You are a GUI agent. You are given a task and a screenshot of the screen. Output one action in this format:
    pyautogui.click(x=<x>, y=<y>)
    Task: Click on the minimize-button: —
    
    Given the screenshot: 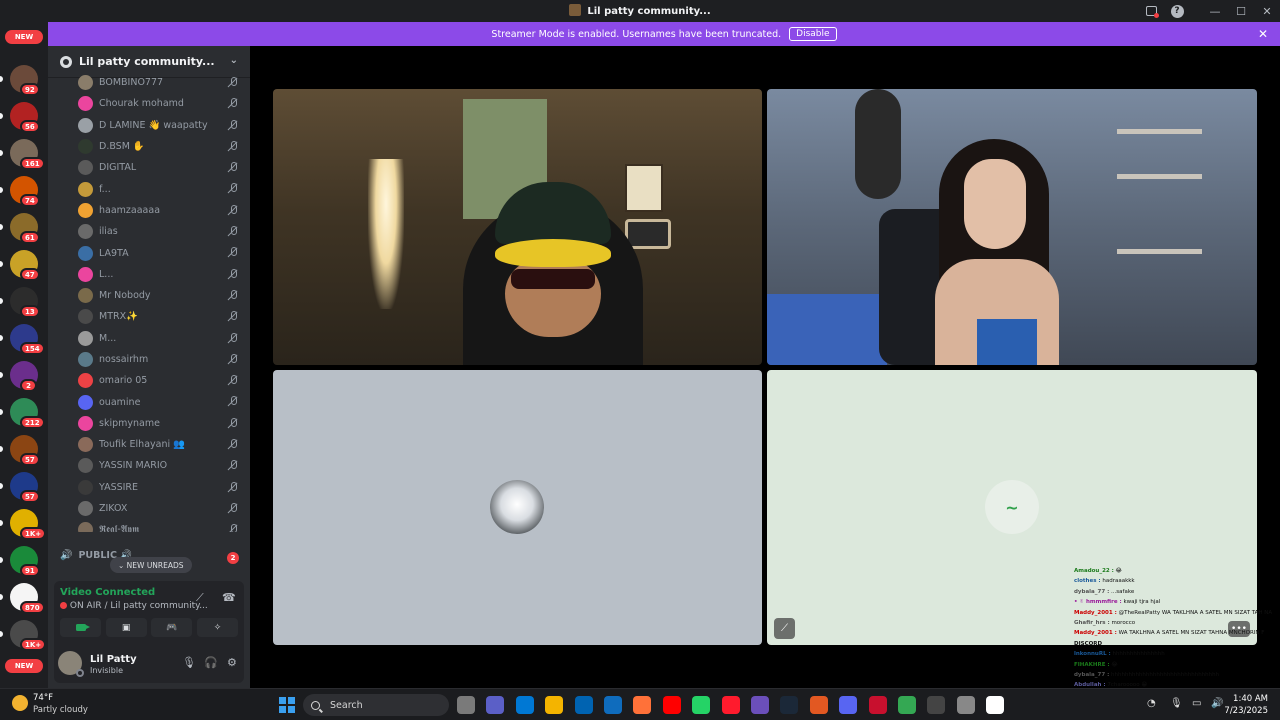 What is the action you would take?
    pyautogui.click(x=1215, y=11)
    